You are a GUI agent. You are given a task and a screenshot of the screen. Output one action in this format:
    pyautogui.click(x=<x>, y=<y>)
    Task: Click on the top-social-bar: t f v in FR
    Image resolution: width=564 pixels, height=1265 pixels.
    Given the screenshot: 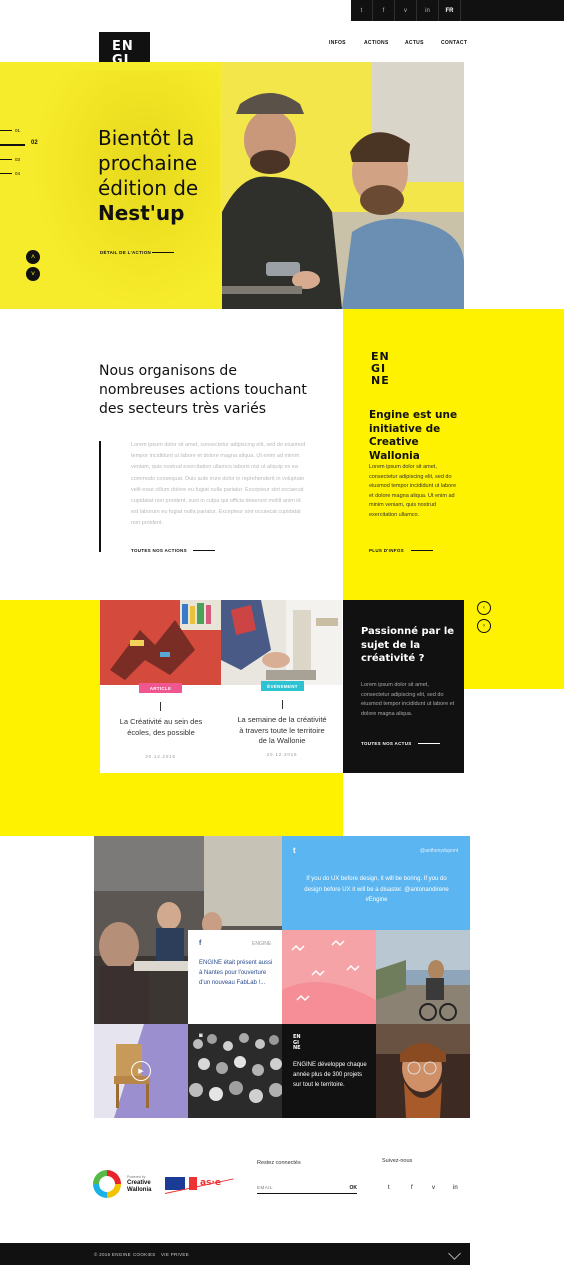 What is the action you would take?
    pyautogui.click(x=457, y=10)
    